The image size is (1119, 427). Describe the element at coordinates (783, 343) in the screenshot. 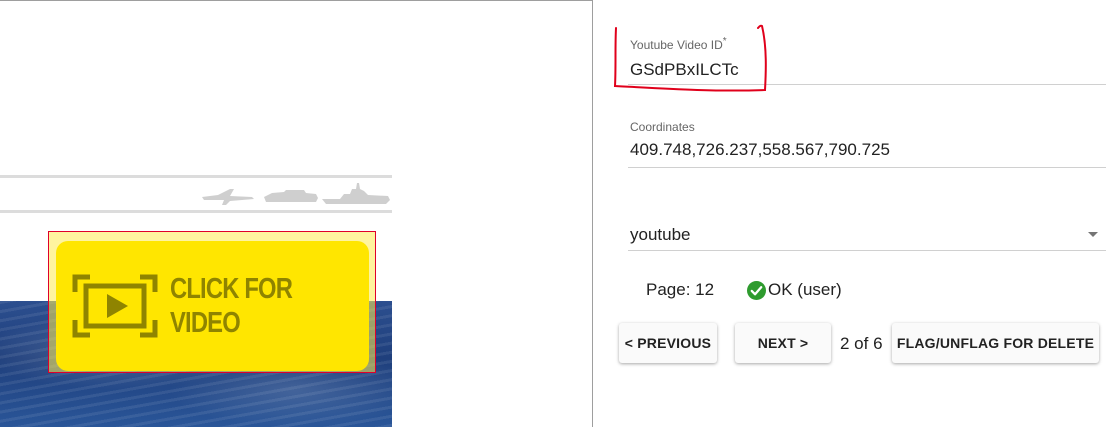

I see `next-button: NEXT >` at that location.